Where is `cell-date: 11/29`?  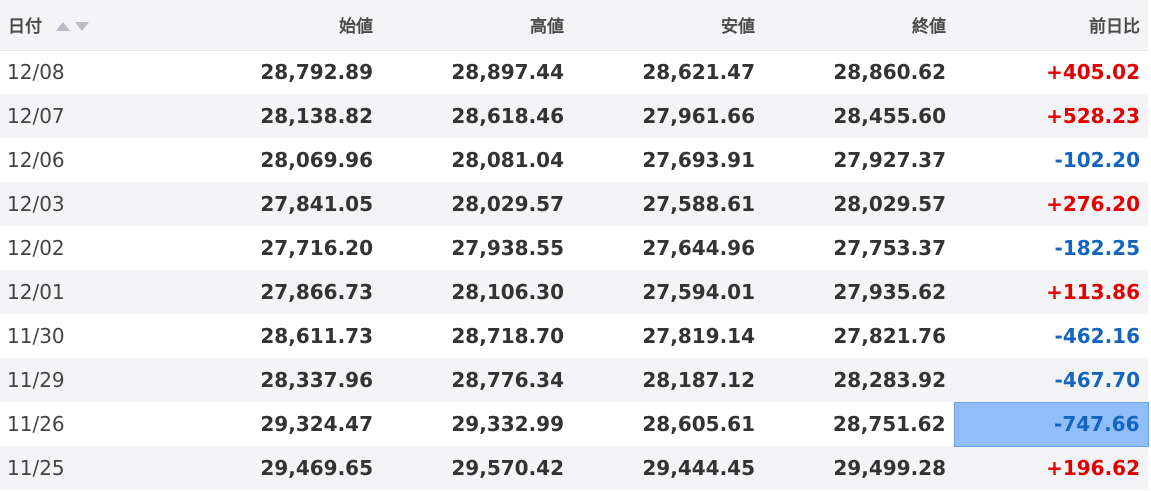 cell-date: 11/29 is located at coordinates (36, 380).